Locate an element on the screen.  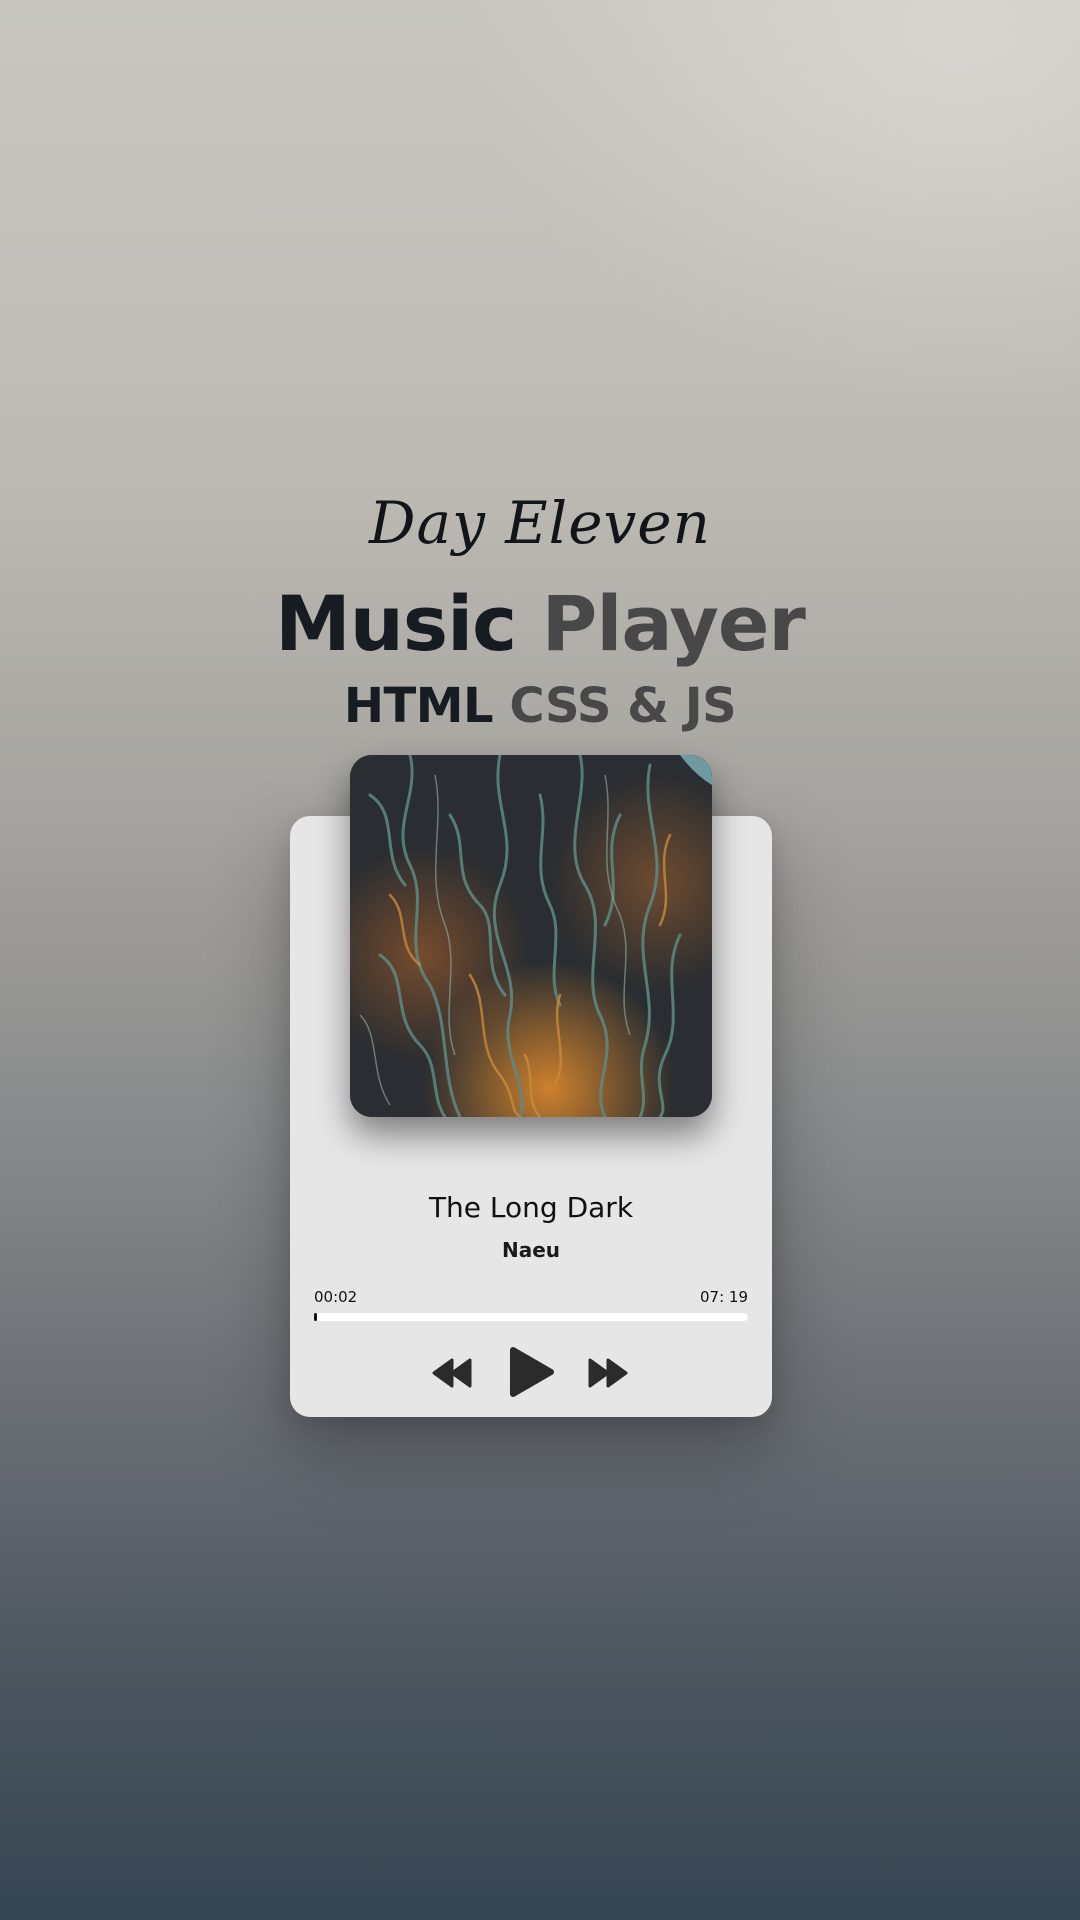
fast-forward-icon is located at coordinates (608, 1373).